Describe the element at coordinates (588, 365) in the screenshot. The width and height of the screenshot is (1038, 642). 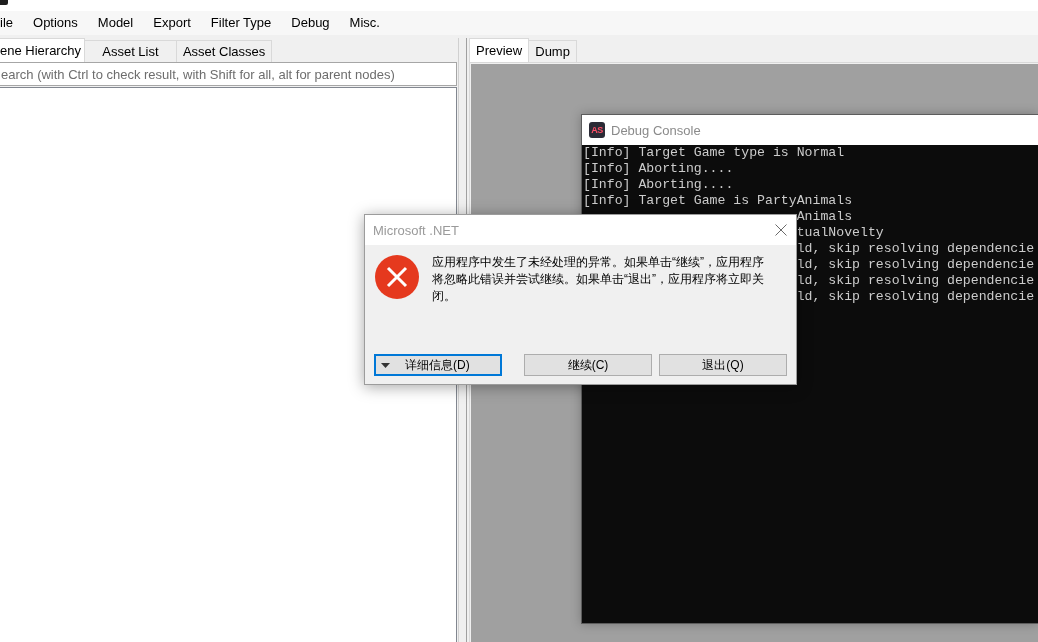
I see `dialog-button: 继续(C)` at that location.